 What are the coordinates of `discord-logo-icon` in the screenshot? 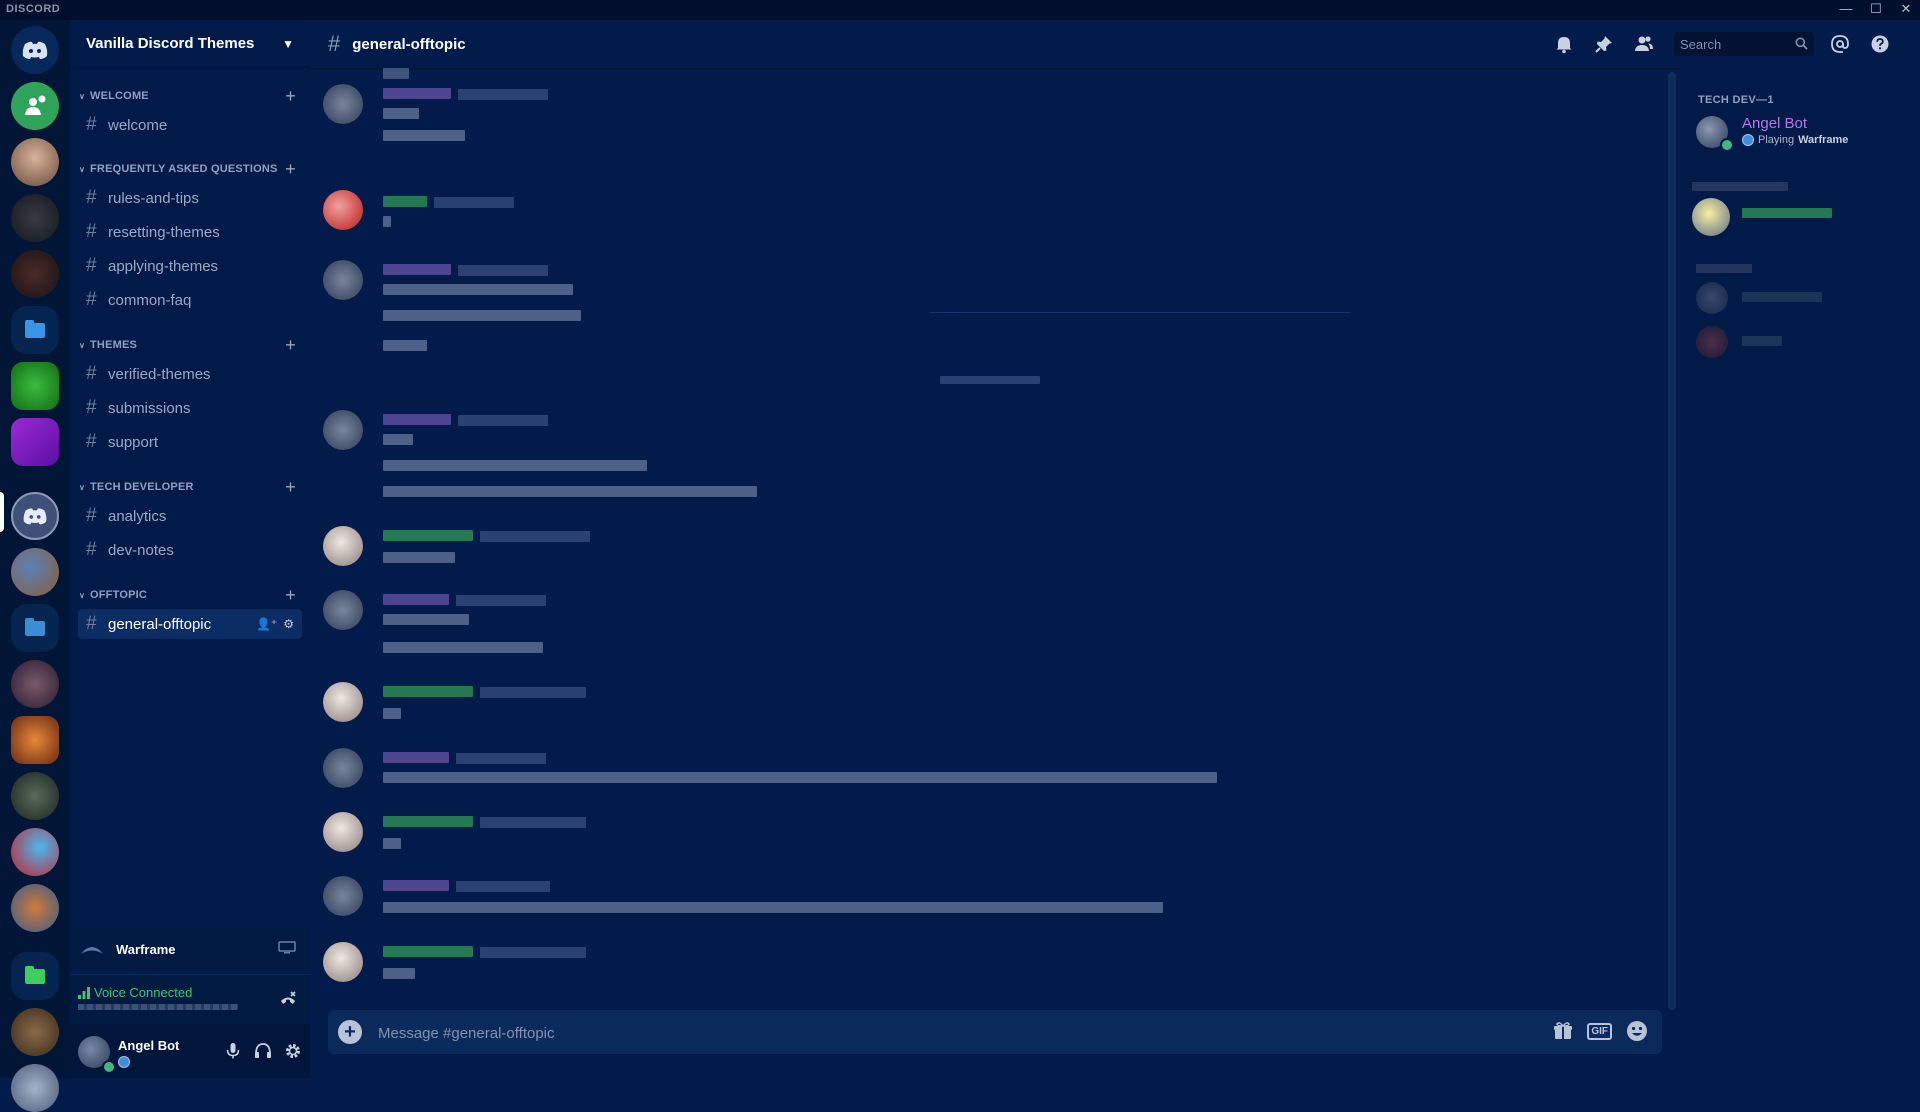 It's located at (35, 516).